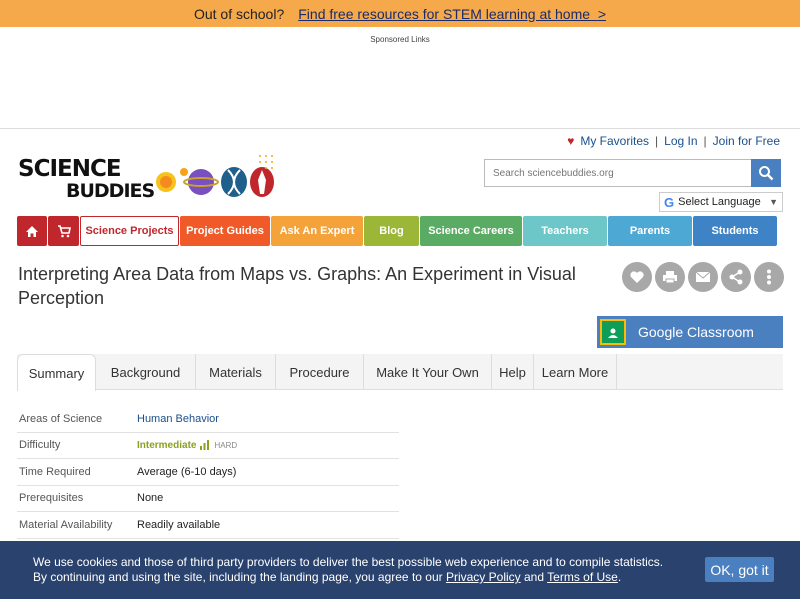 This screenshot has width=800, height=599. What do you see at coordinates (571, 141) in the screenshot?
I see `heart-icon: ♥` at bounding box center [571, 141].